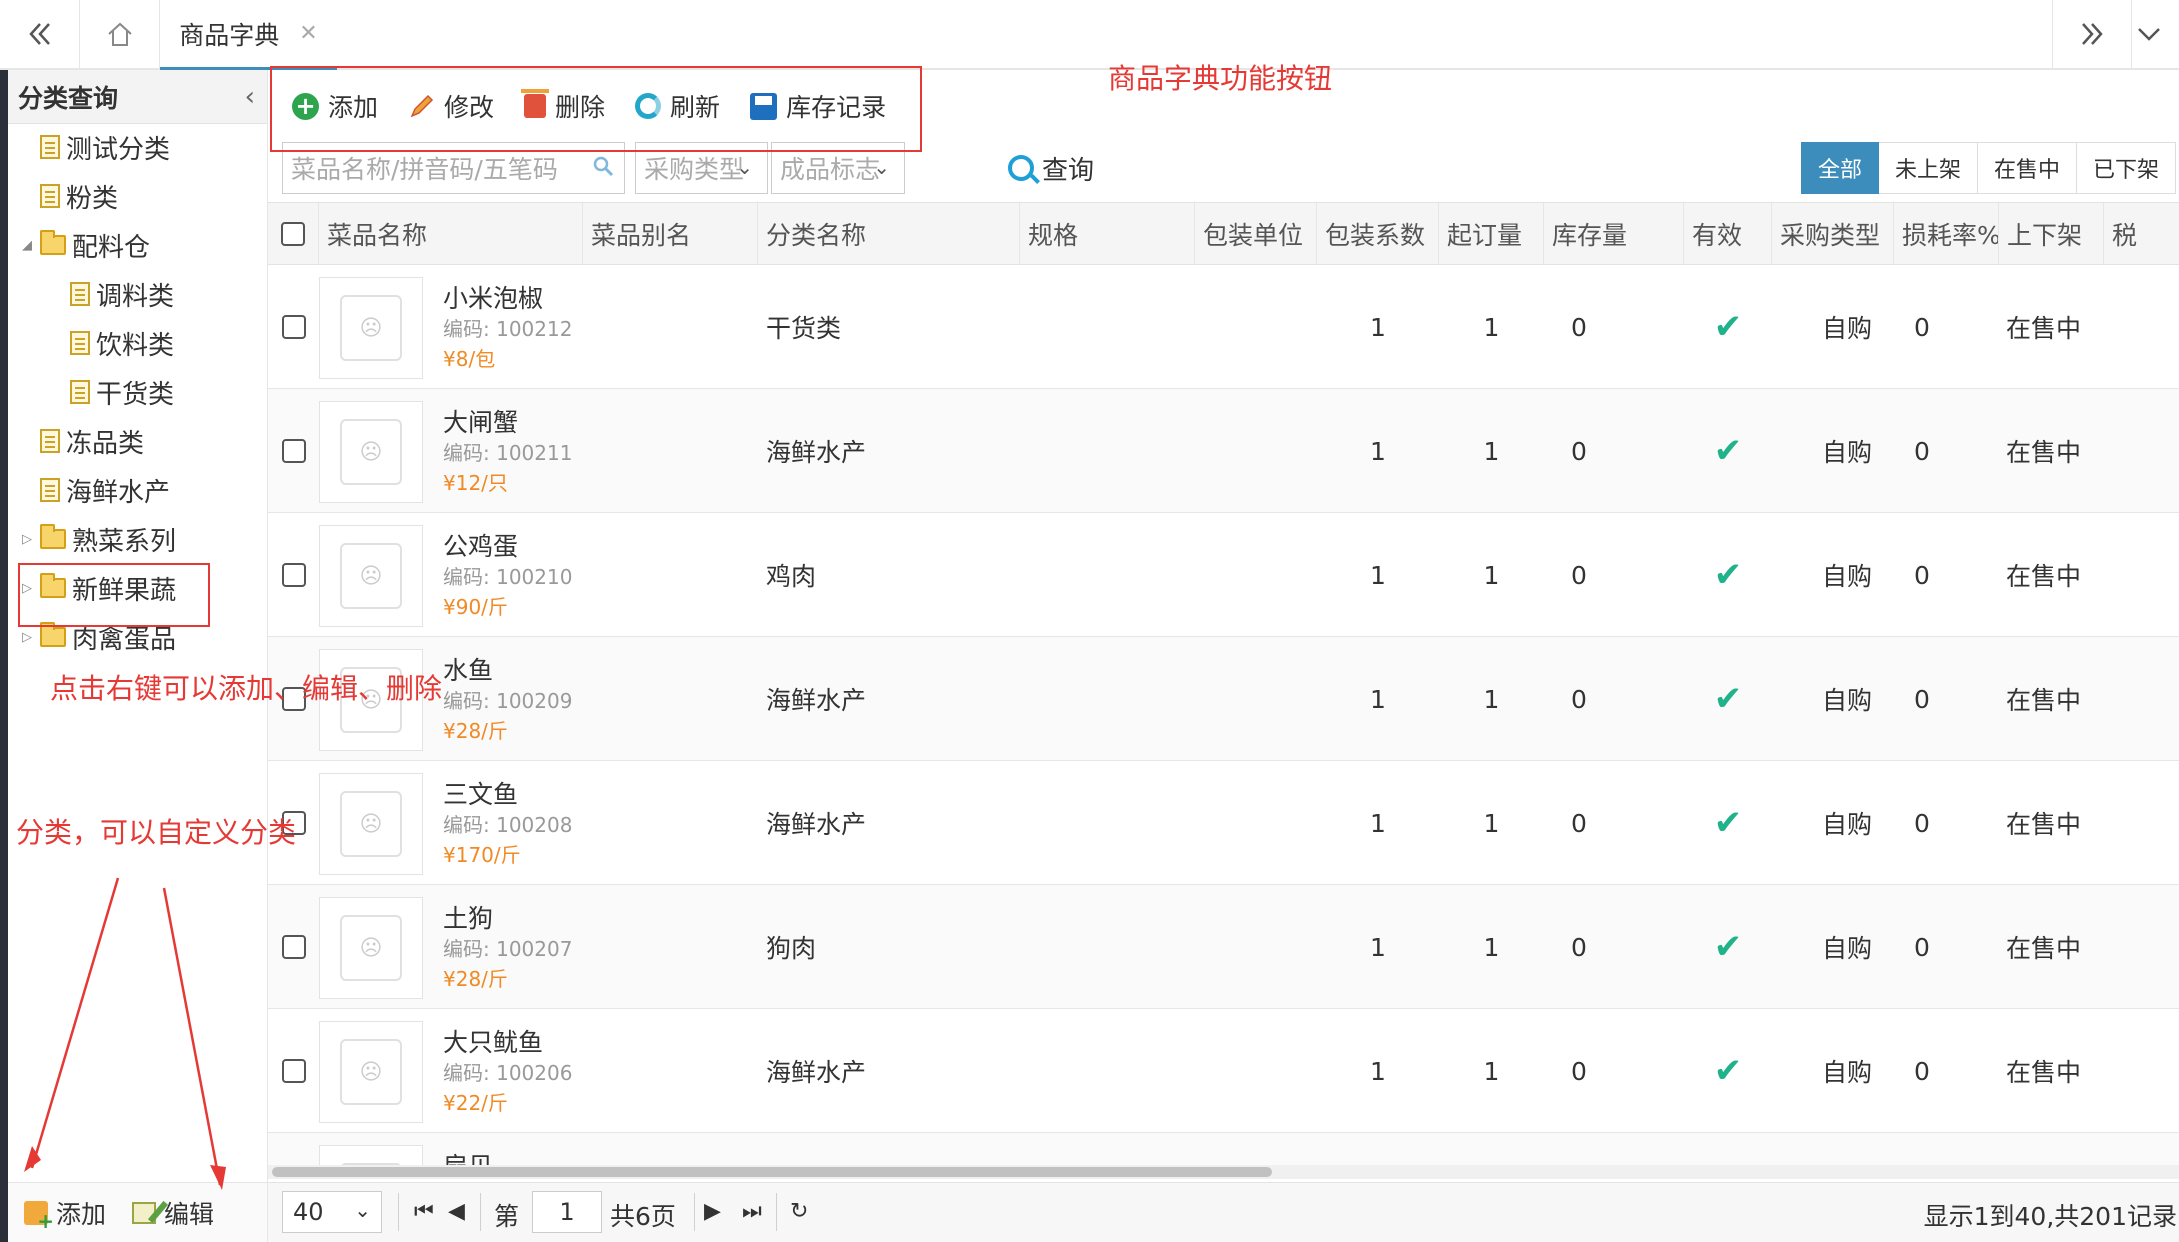  I want to click on product-code: 编码: 100210, so click(508, 577).